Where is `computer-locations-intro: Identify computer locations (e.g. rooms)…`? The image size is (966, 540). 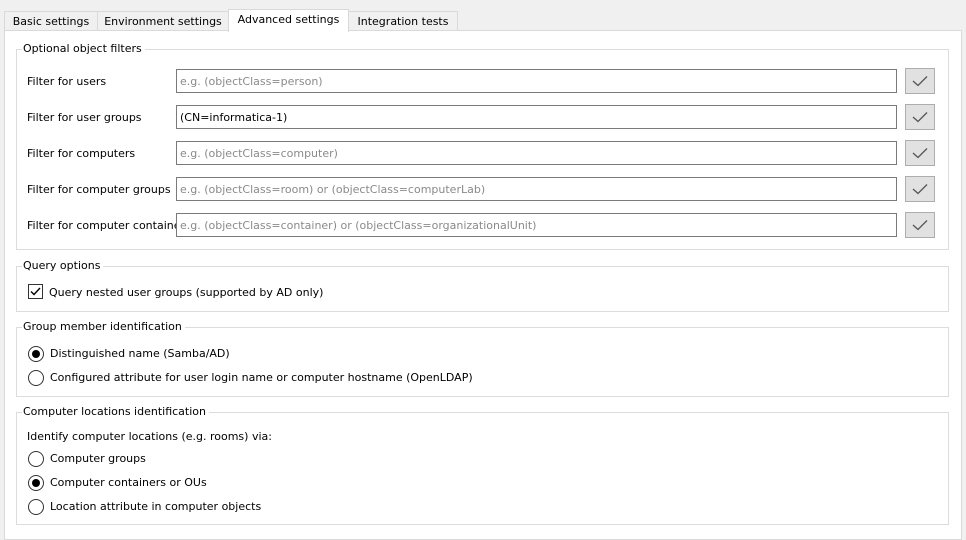
computer-locations-intro: Identify computer locations (e.g. rooms)… is located at coordinates (149, 436).